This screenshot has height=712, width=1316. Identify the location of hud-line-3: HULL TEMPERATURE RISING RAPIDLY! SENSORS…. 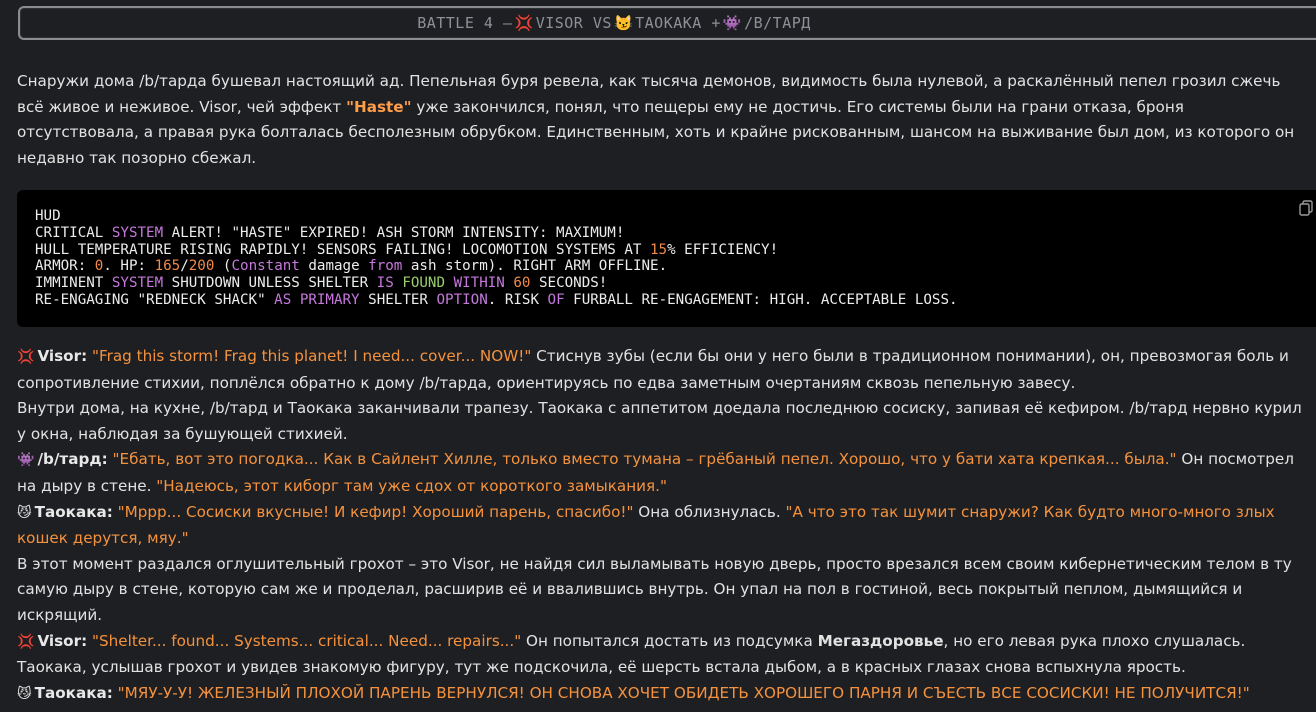
(407, 249).